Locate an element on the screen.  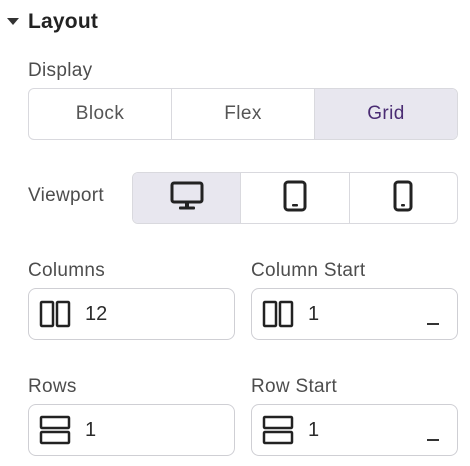
viewport-label: Viewport is located at coordinates (66, 195).